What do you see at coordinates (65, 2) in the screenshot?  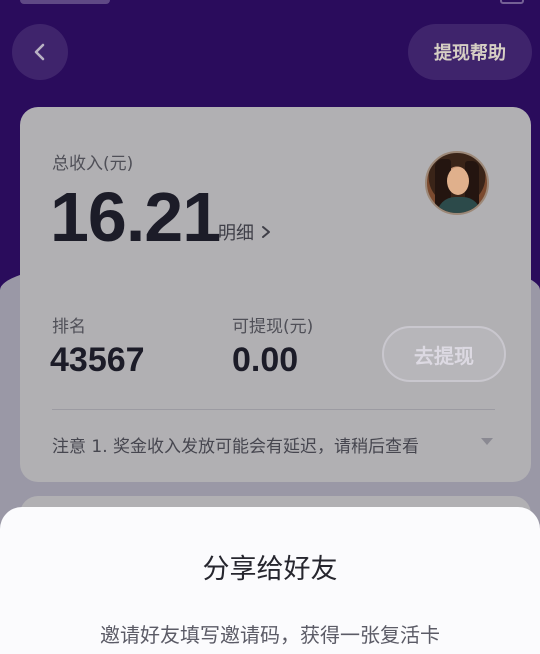 I see `status-bar` at bounding box center [65, 2].